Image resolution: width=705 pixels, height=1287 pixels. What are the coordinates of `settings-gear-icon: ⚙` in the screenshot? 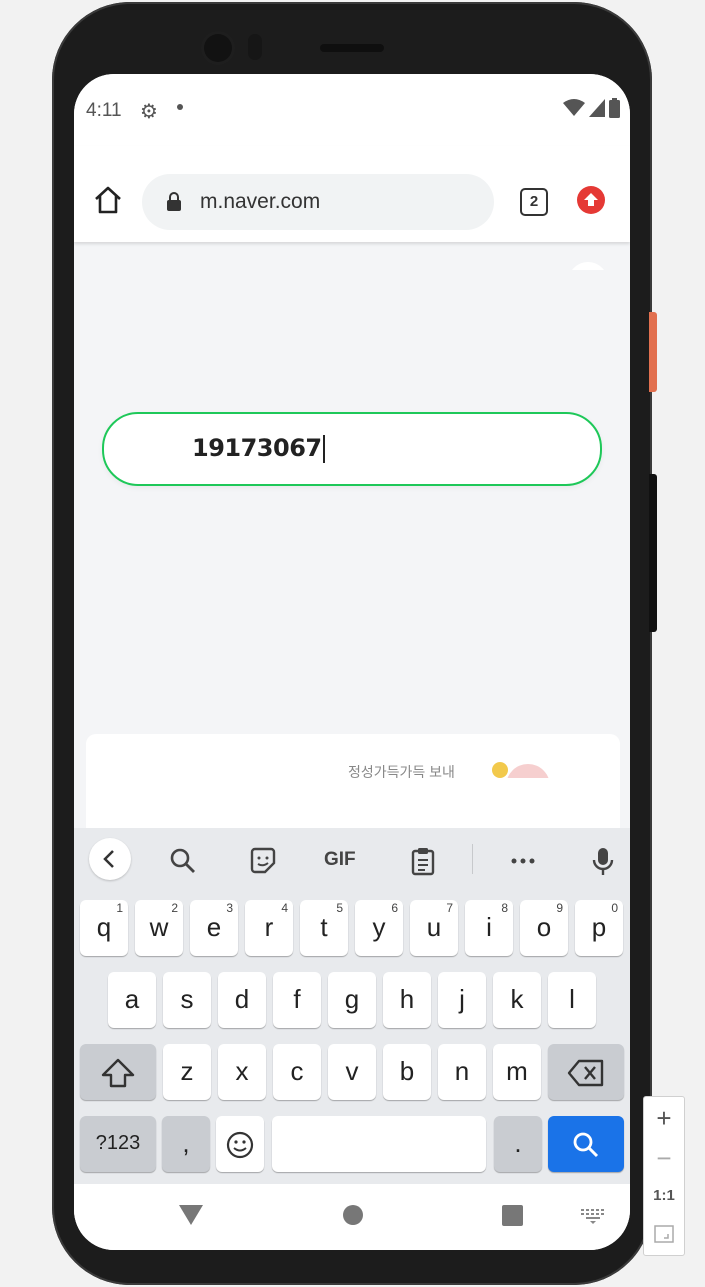 It's located at (149, 112).